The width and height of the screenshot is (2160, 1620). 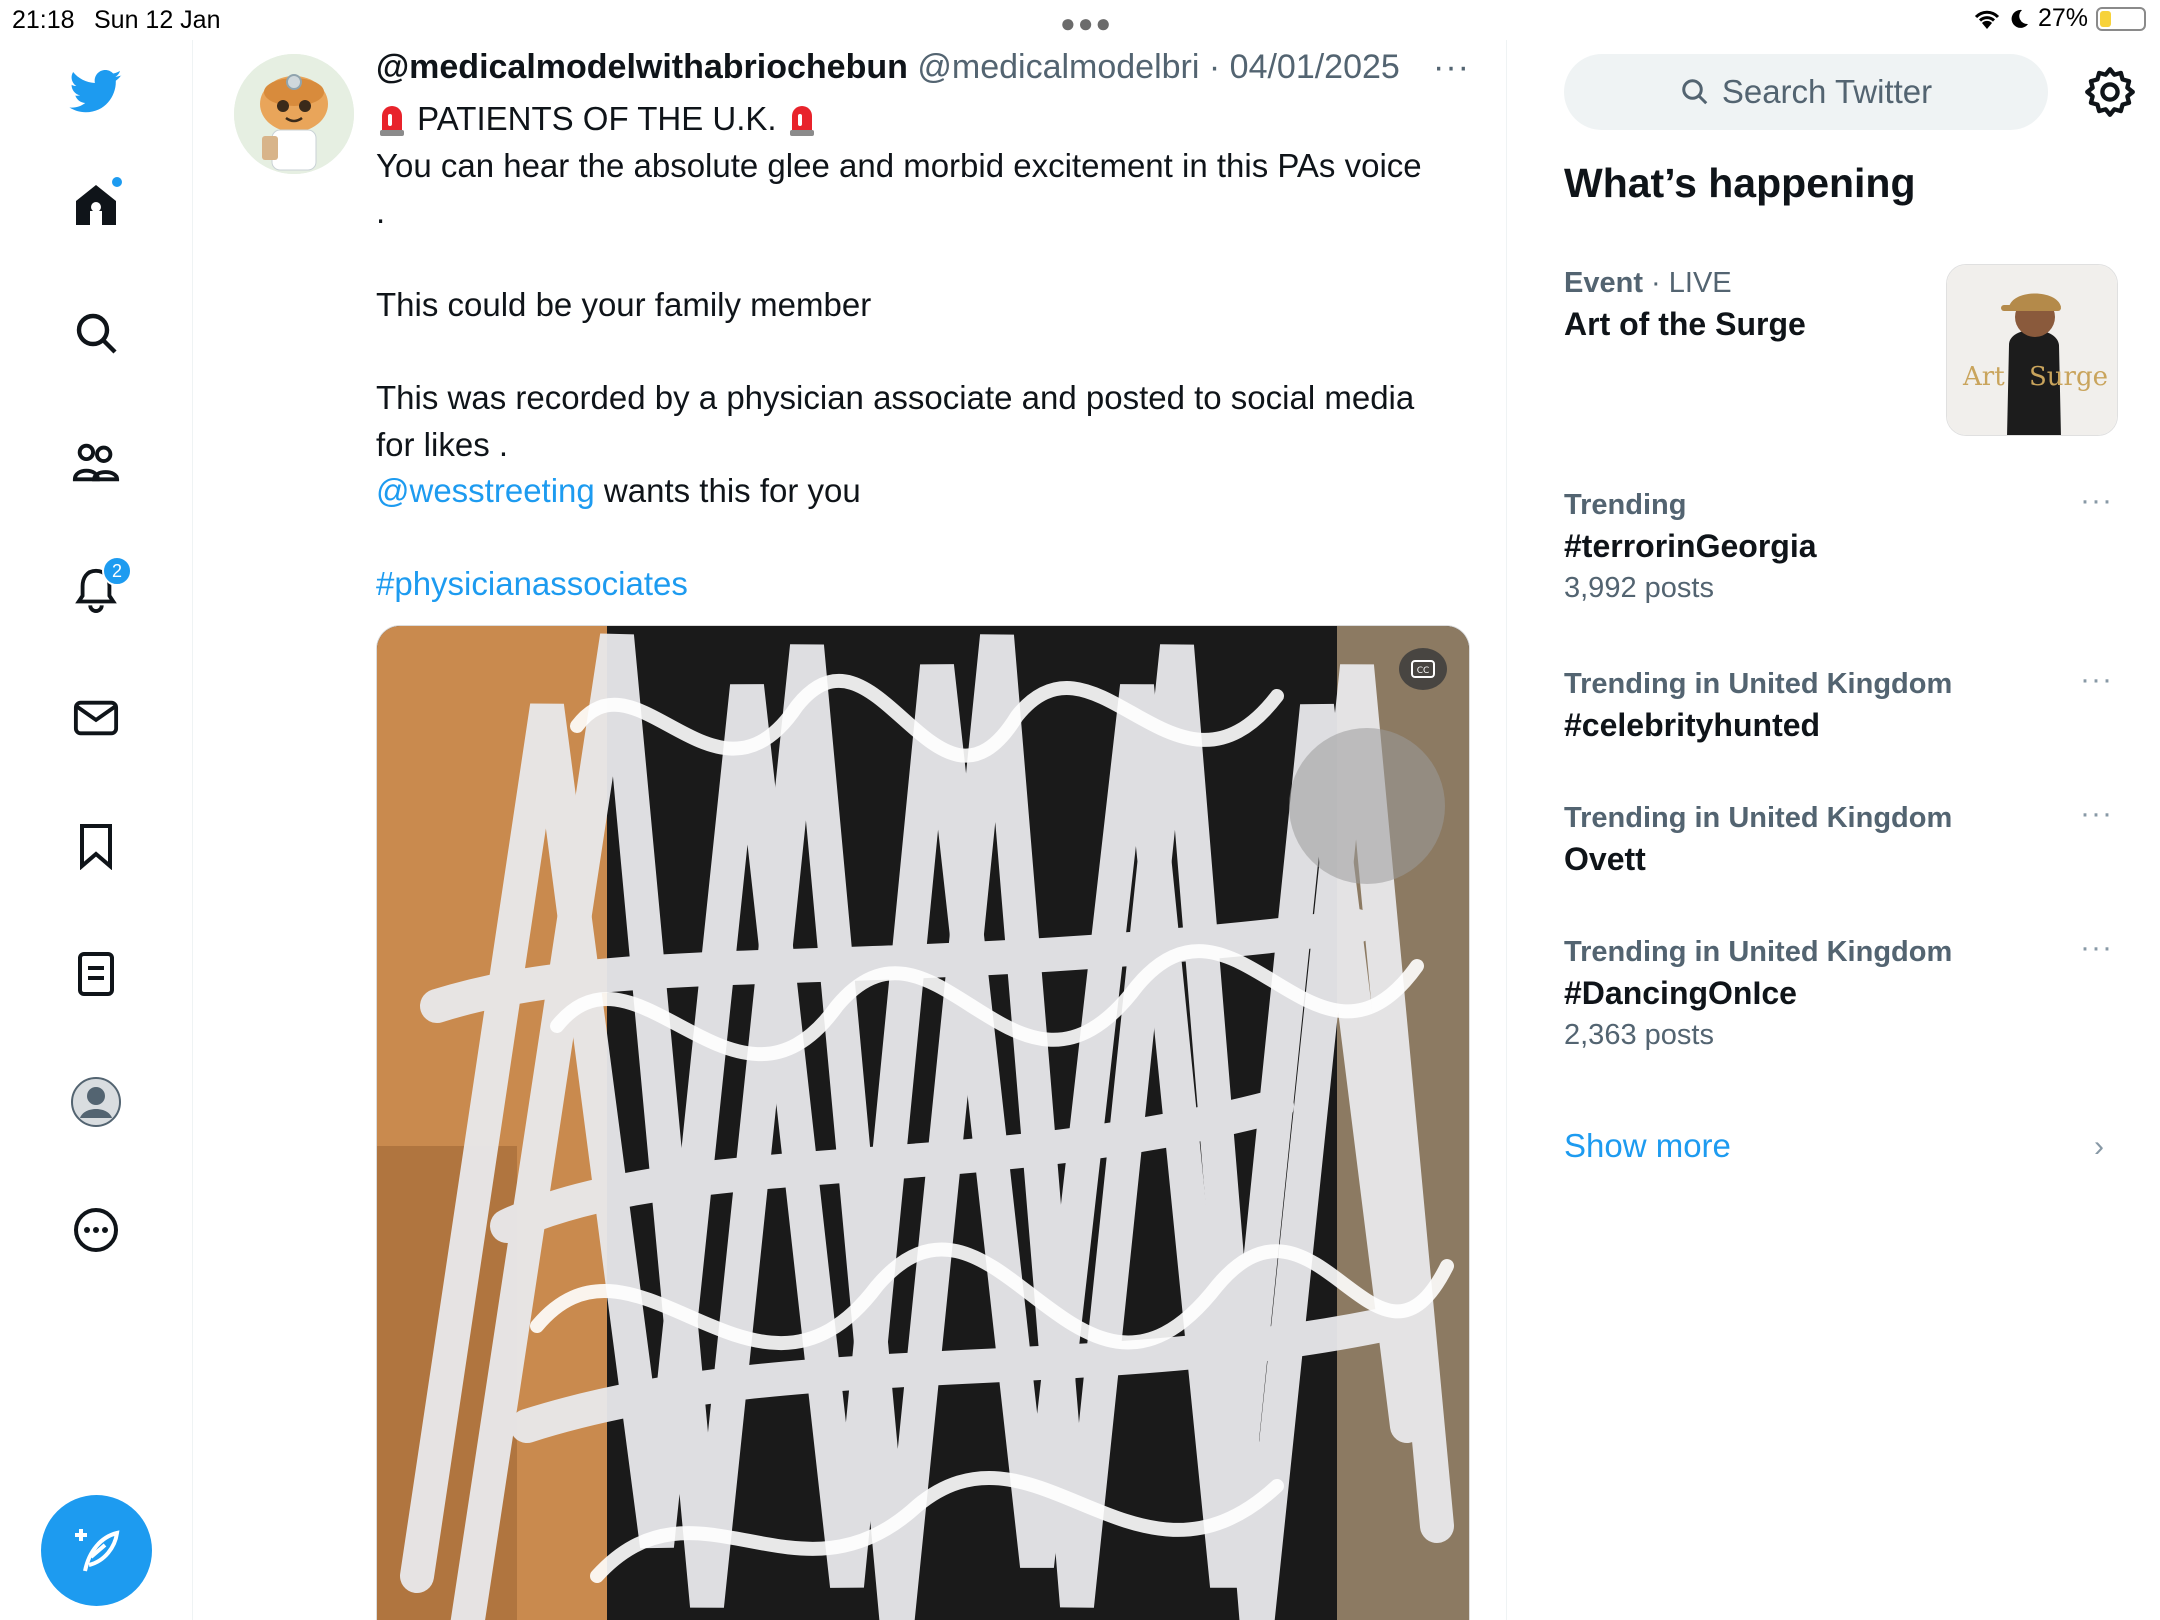 I want to click on twitter-logo-icon, so click(x=96, y=92).